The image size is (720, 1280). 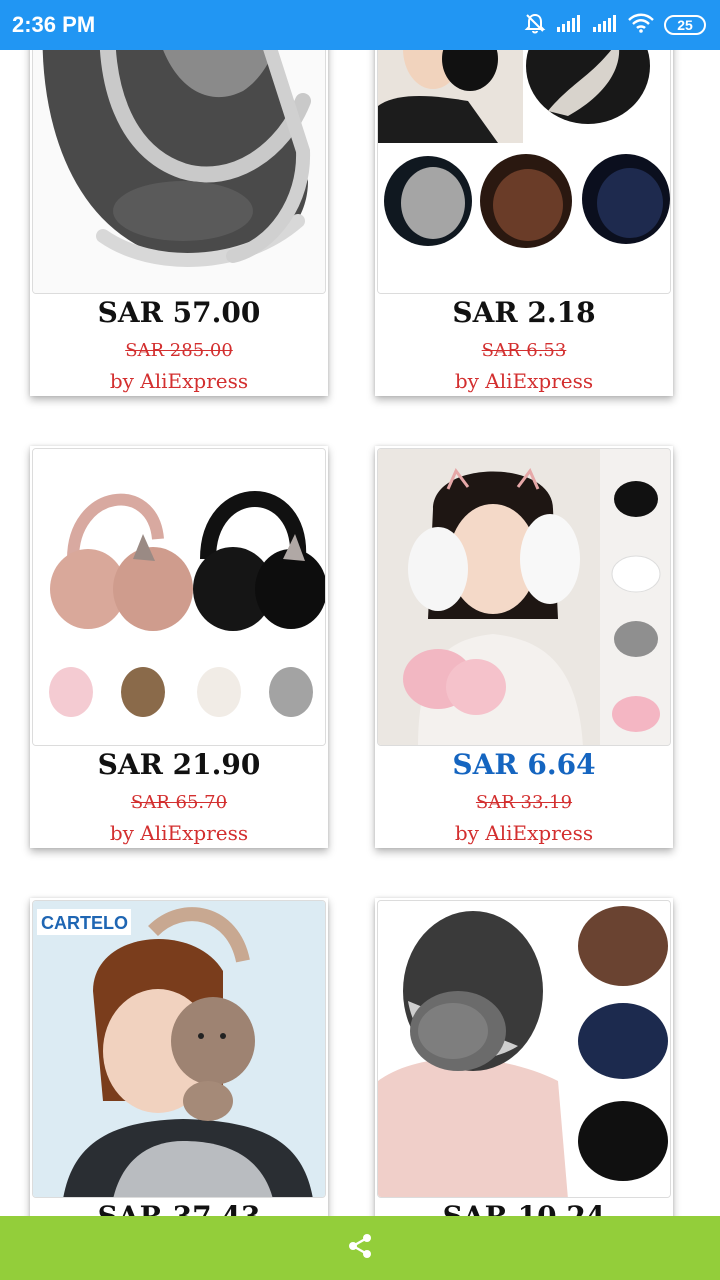 I want to click on bottom-share-bar, so click(x=360, y=1248).